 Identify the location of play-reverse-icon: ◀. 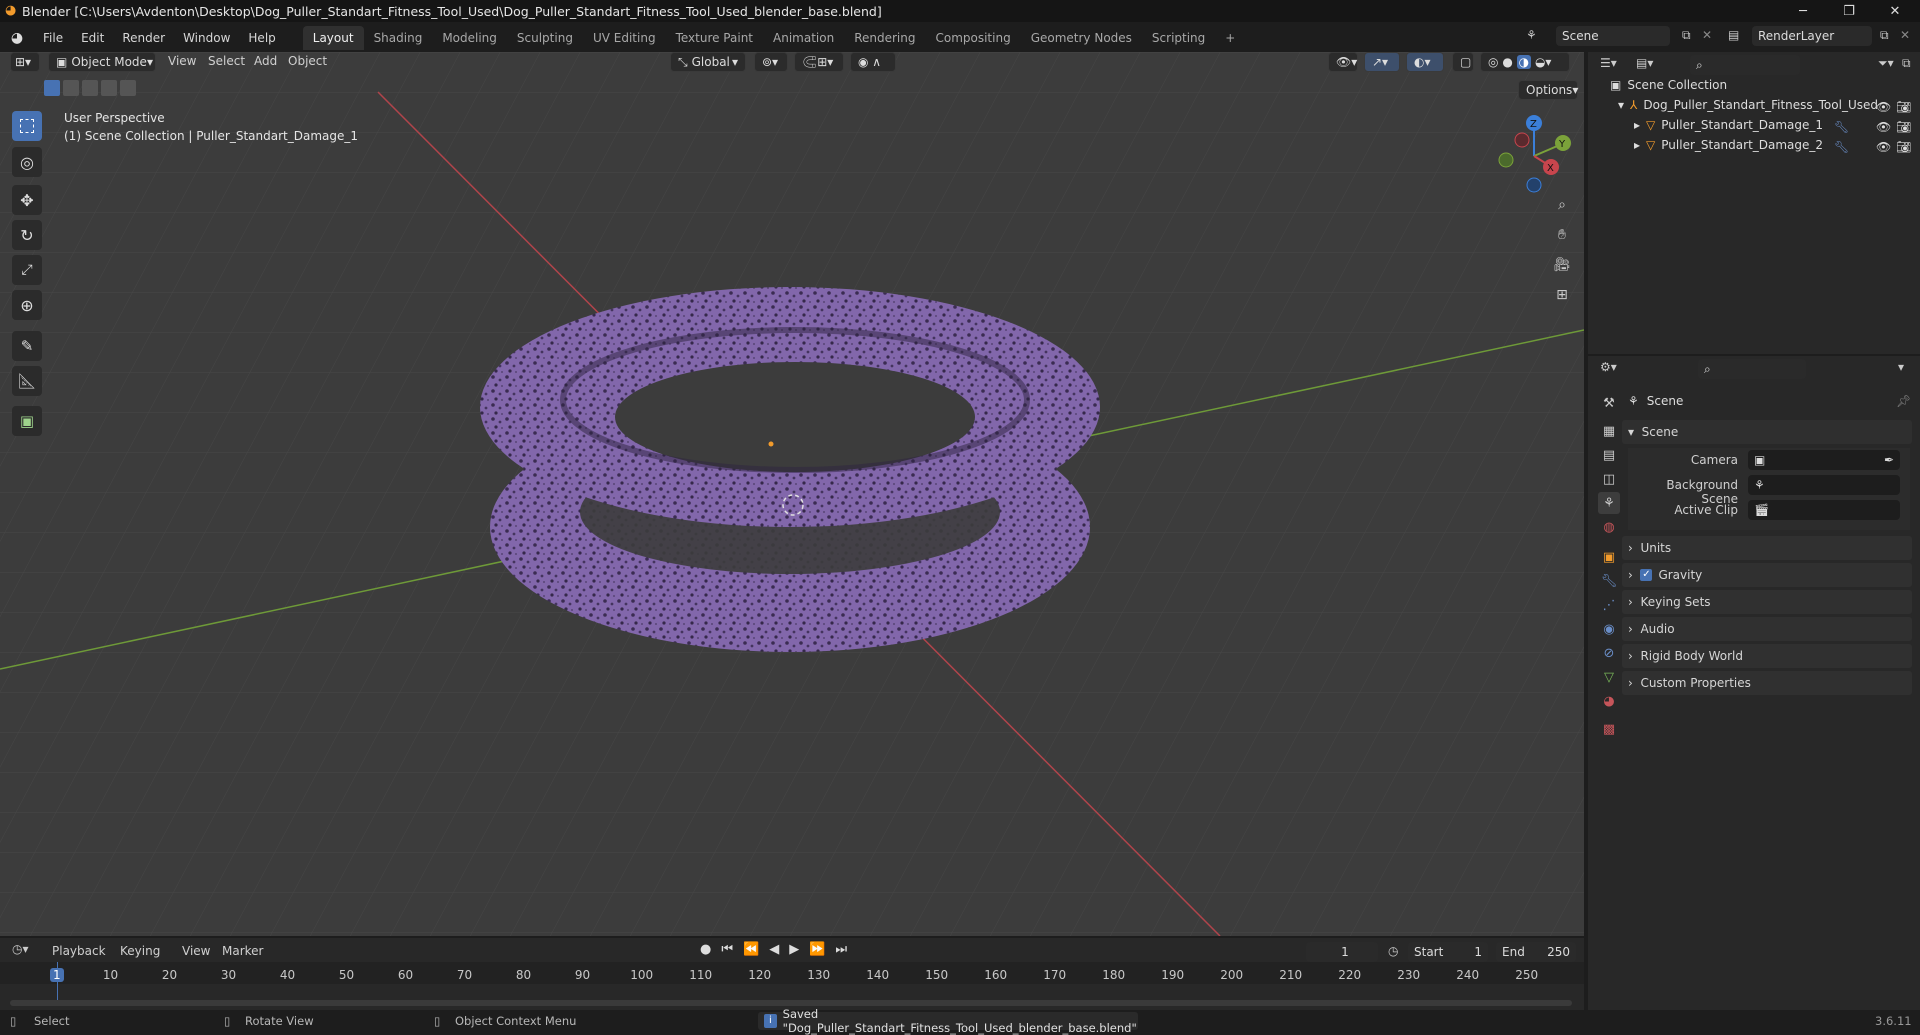
(774, 949).